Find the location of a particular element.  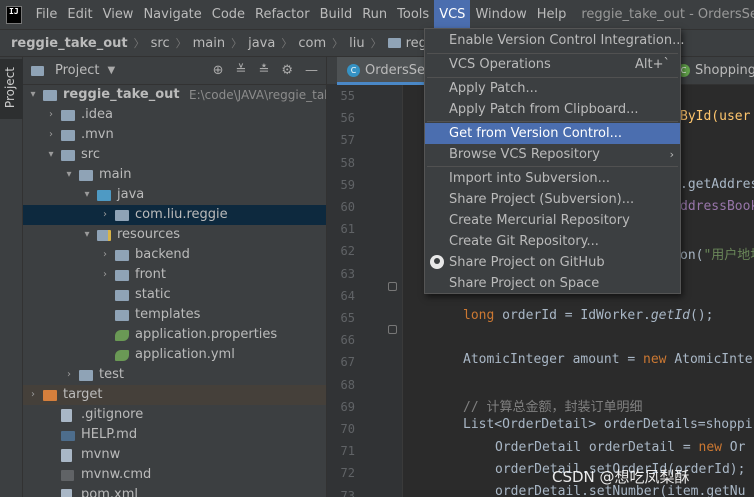

project-panel-title: Project is located at coordinates (77, 70).